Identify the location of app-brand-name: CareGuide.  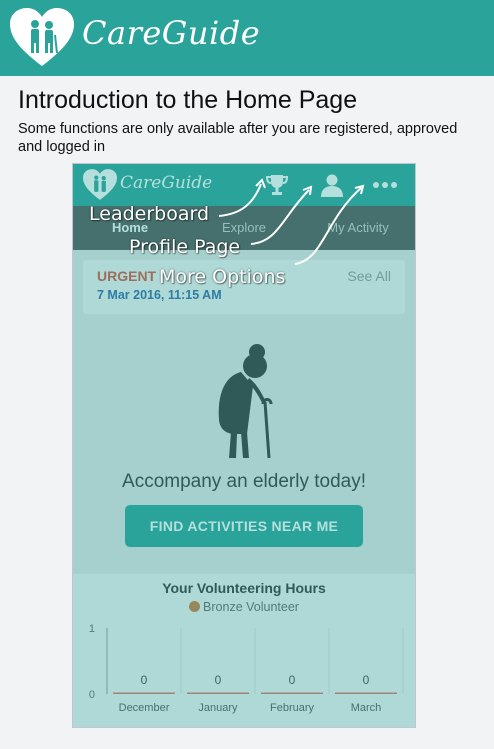
(166, 183).